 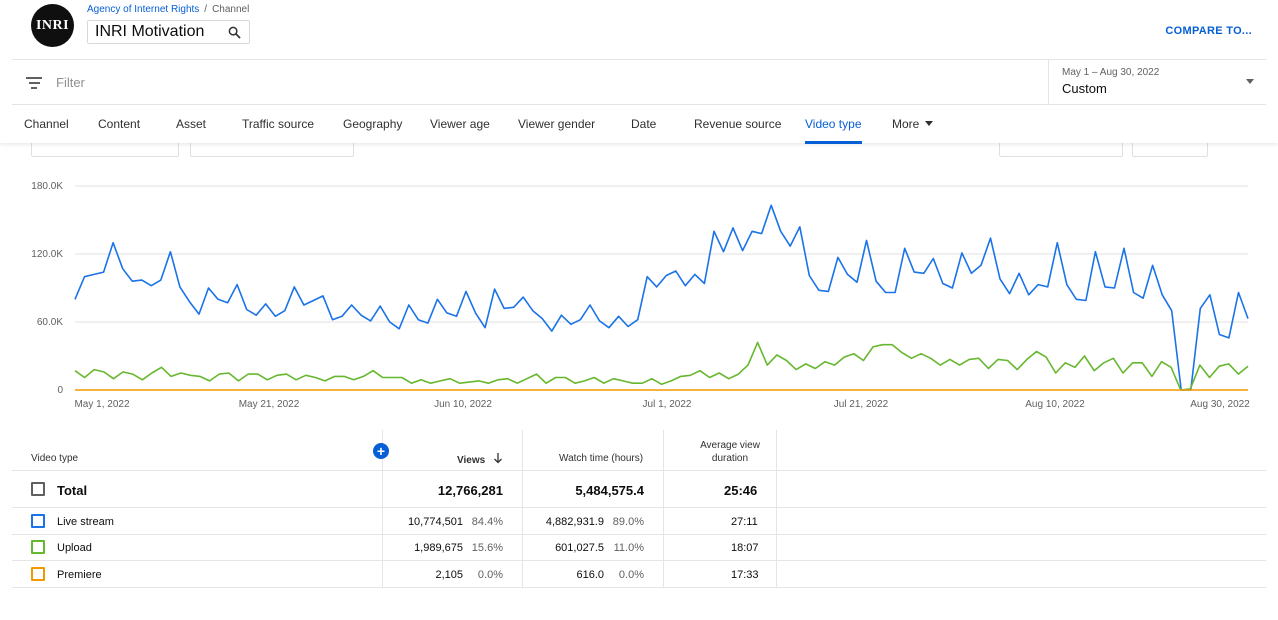 I want to click on total-views: 12,766,281, so click(x=470, y=490).